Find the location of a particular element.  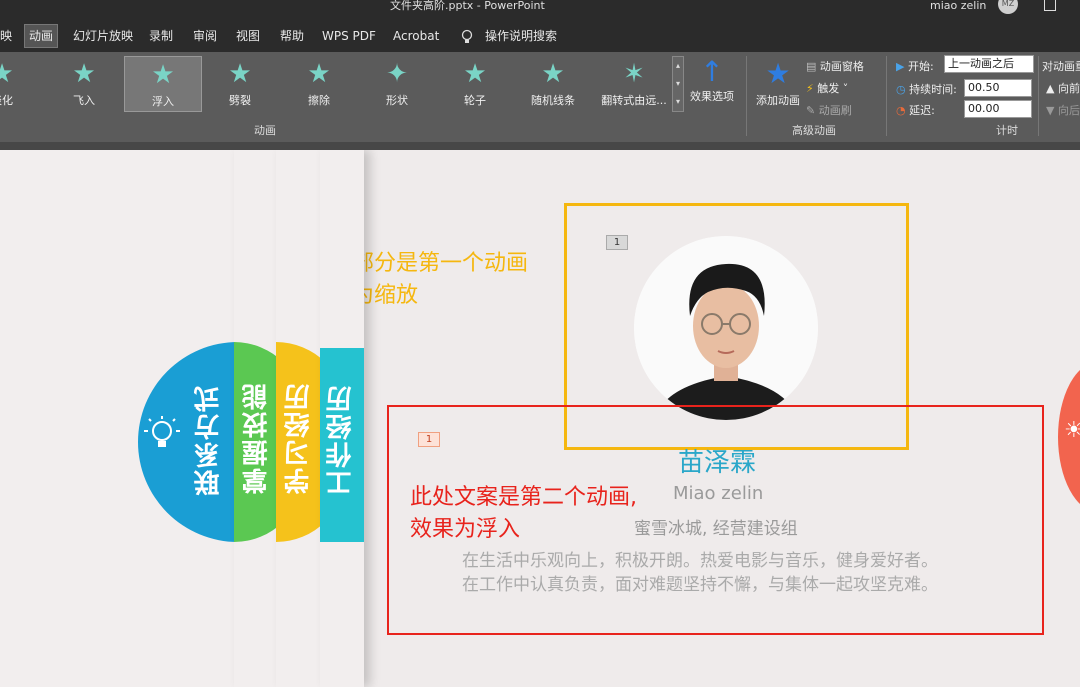

tab-help: 帮助 is located at coordinates (292, 36).